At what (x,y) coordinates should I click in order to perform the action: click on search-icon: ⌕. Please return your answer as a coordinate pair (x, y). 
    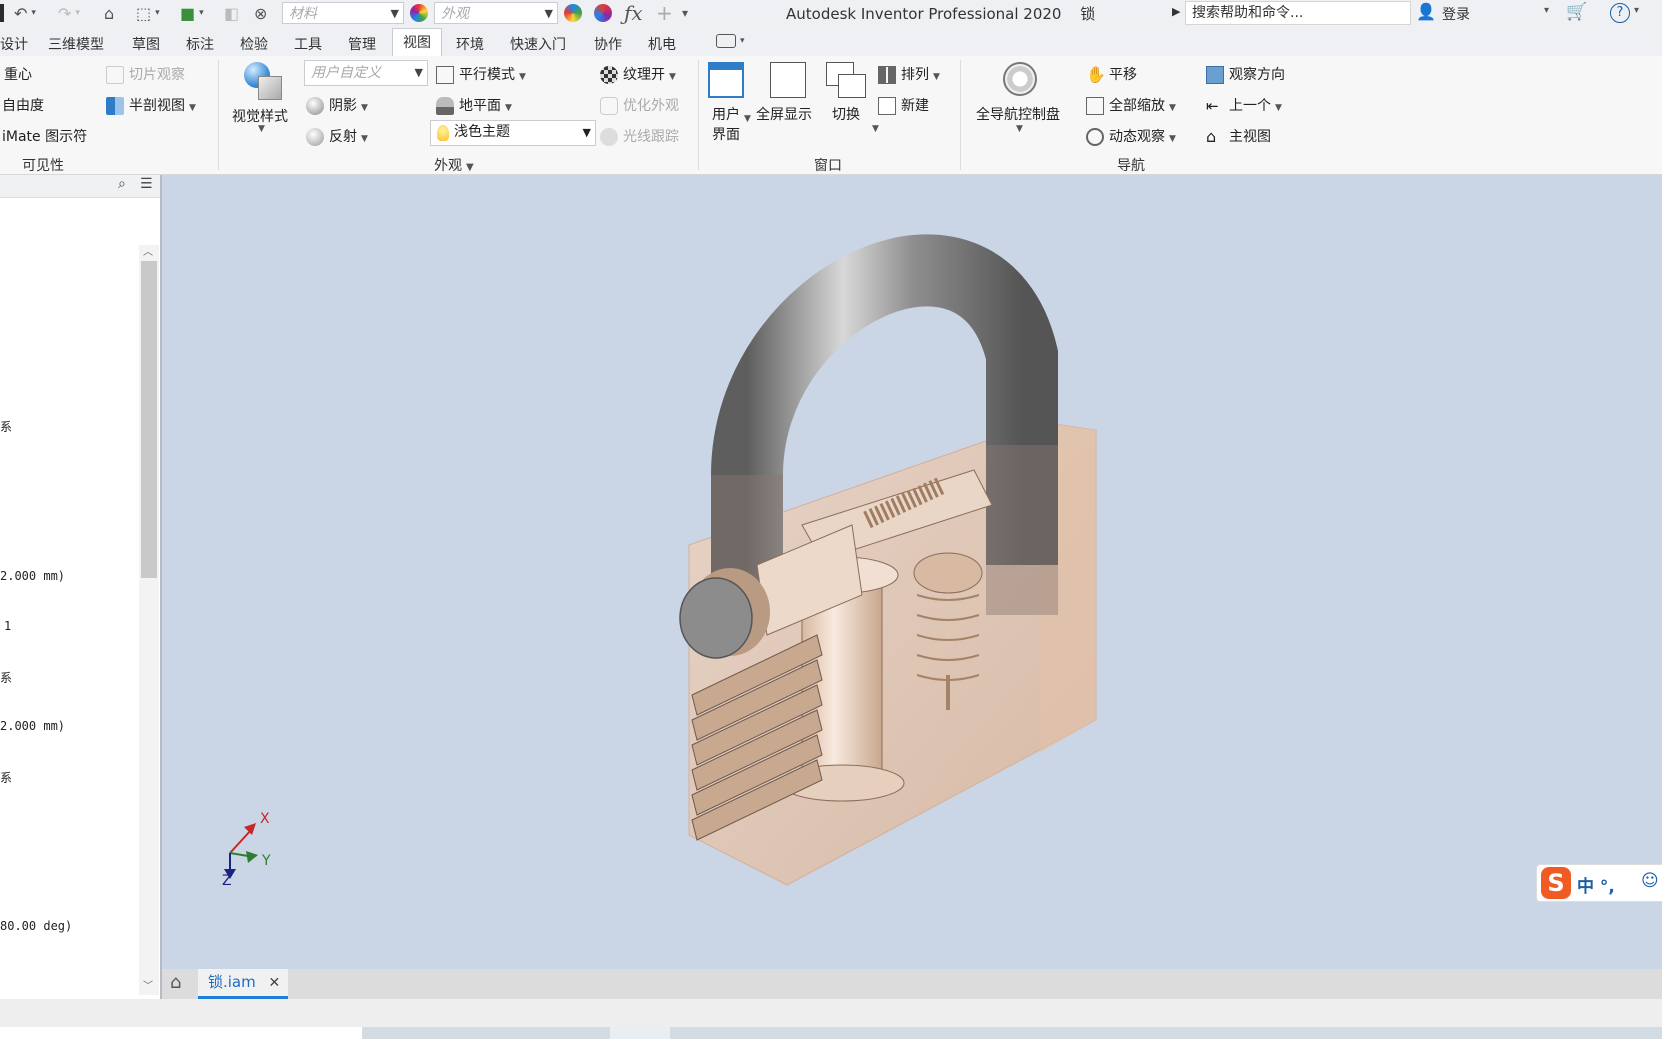
    Looking at the image, I should click on (122, 184).